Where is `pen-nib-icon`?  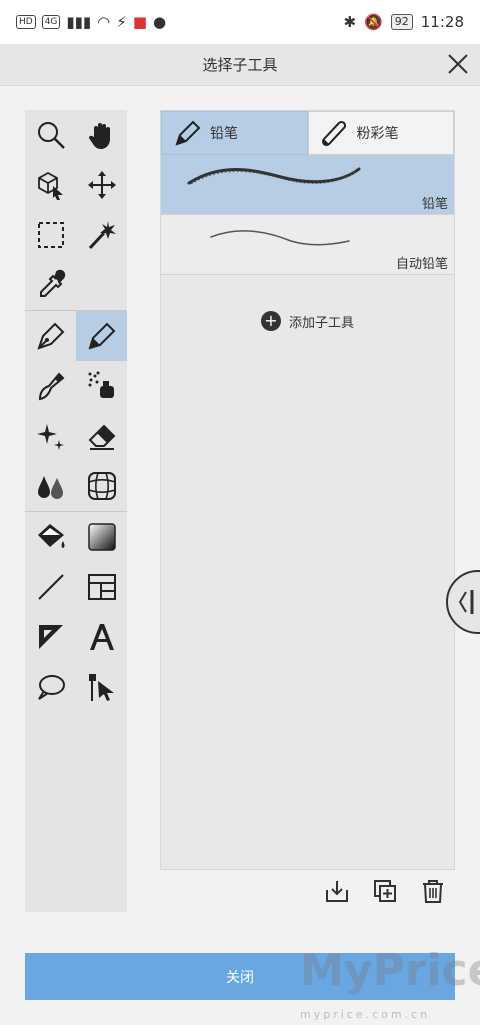
pen-nib-icon is located at coordinates (50, 336).